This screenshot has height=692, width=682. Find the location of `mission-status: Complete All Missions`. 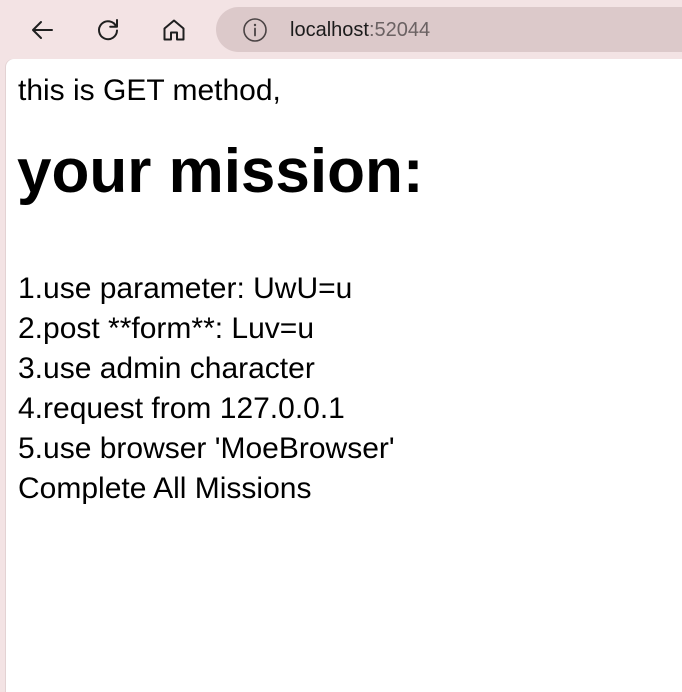

mission-status: Complete All Missions is located at coordinates (165, 488).